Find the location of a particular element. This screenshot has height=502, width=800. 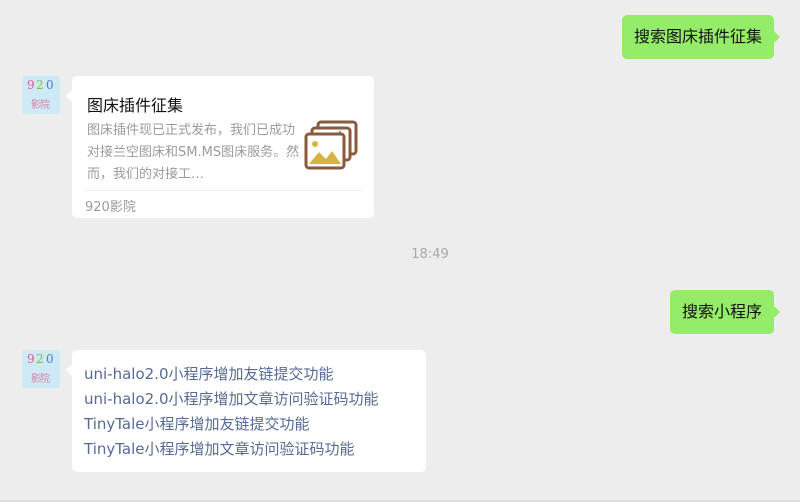

image-gallery-icon is located at coordinates (331, 145).